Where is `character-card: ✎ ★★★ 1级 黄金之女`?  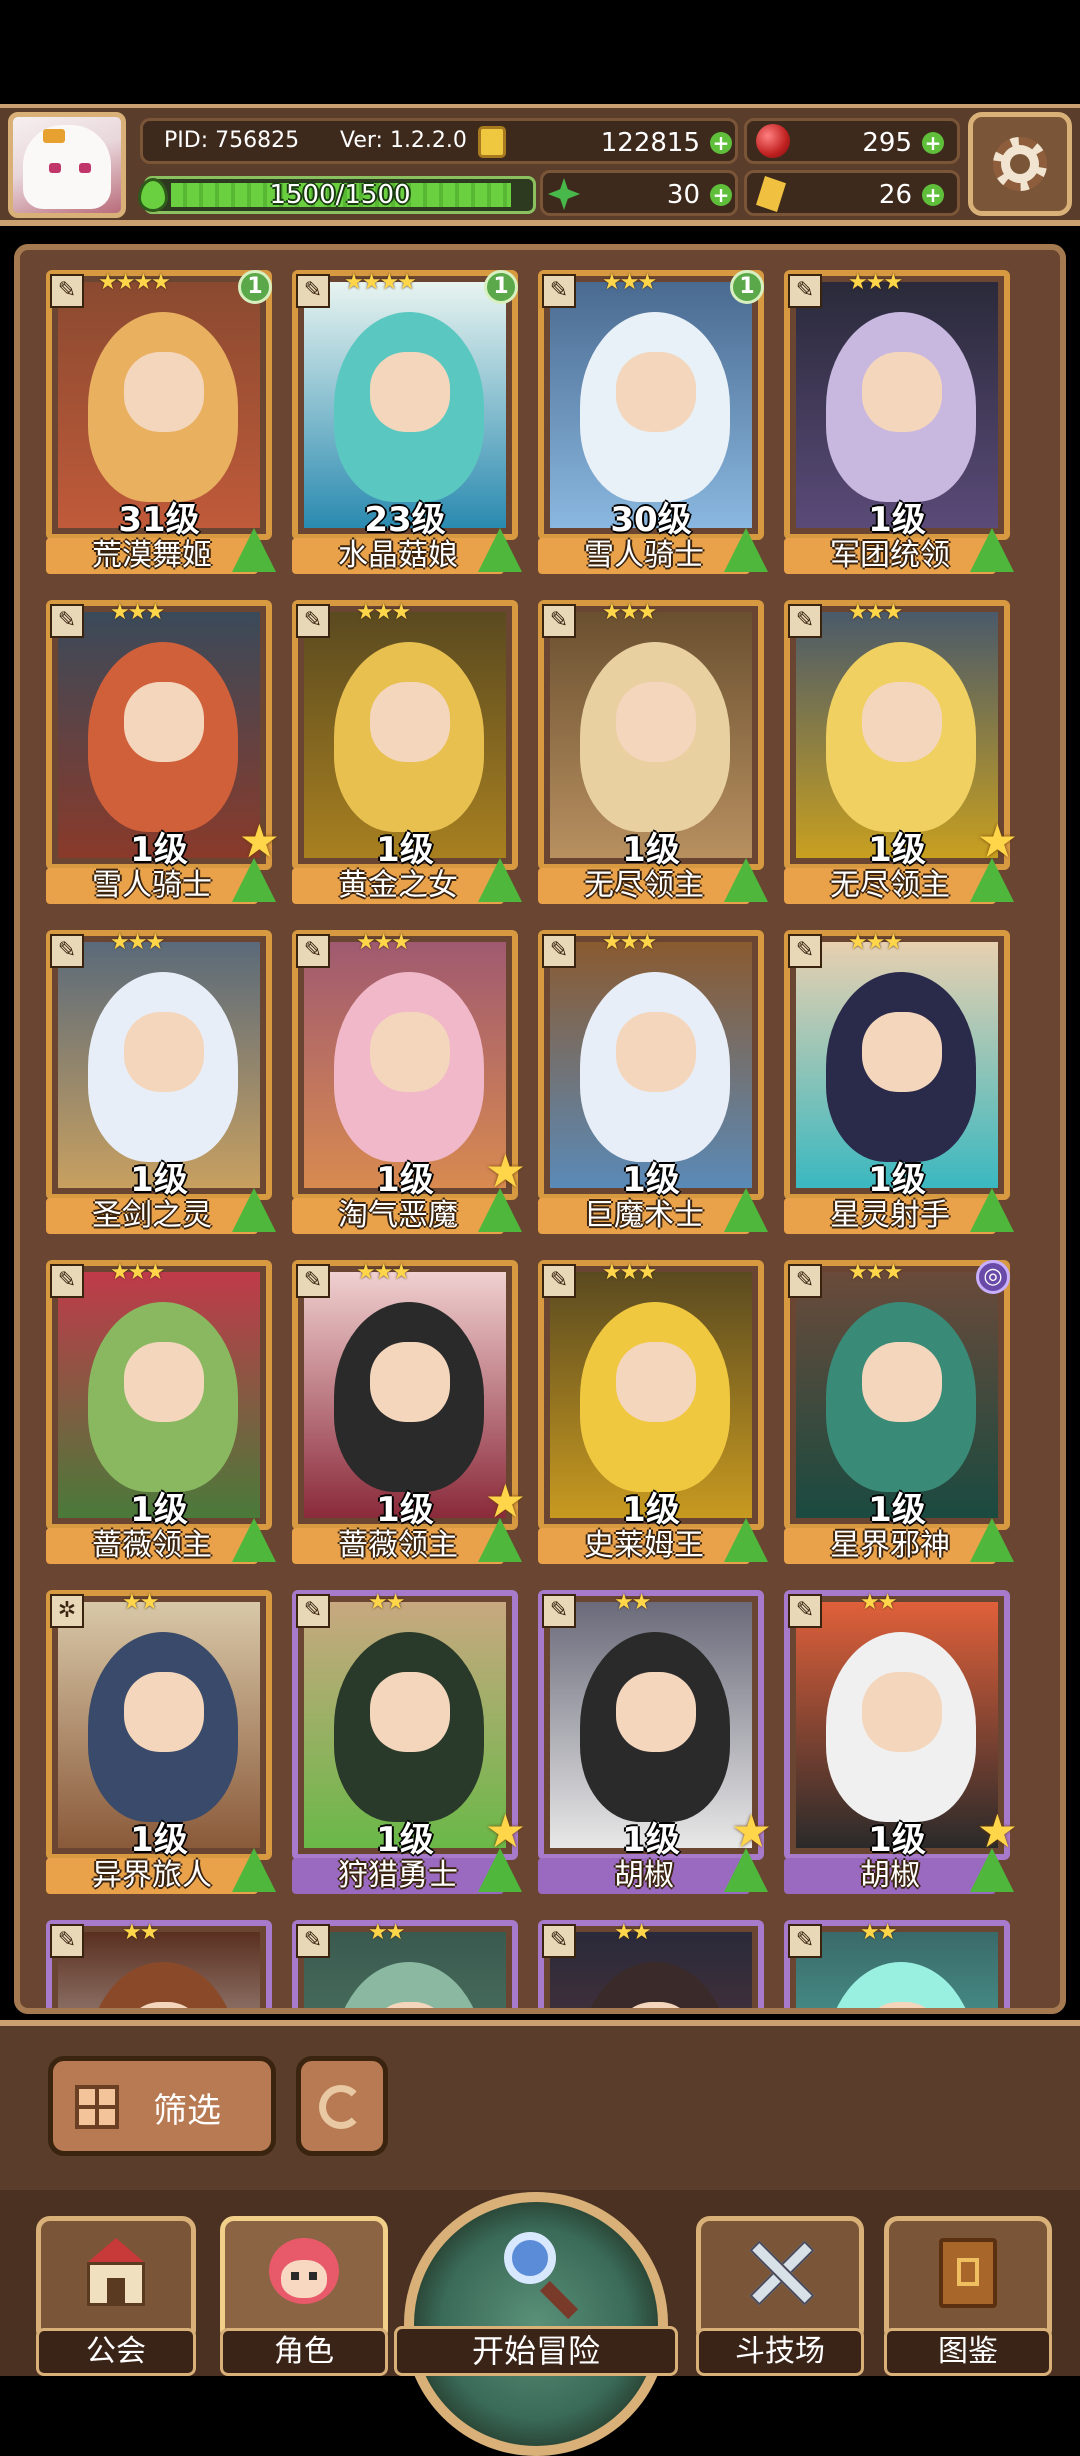
character-card: ✎ ★★★ 1级 黄金之女 is located at coordinates (407, 755).